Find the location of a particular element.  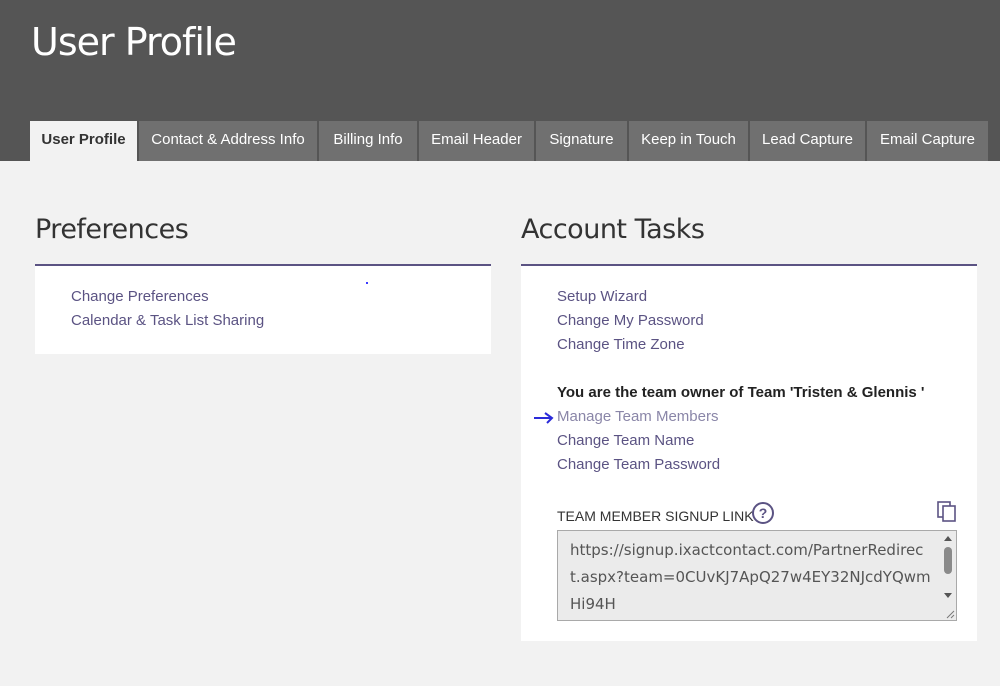

signup-link-label: TEAM MEMBER SIGNUP LINK is located at coordinates (655, 516).